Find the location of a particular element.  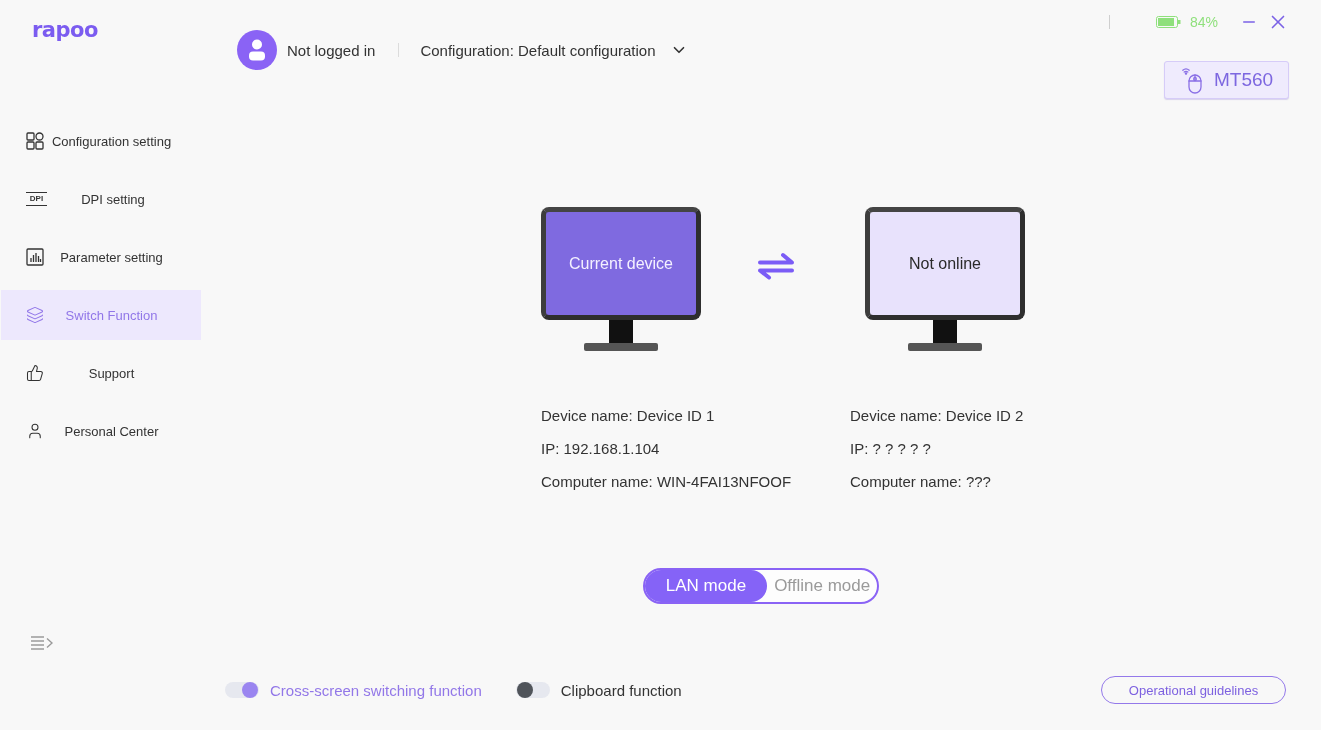

sidebar-item: Support is located at coordinates (101, 373).